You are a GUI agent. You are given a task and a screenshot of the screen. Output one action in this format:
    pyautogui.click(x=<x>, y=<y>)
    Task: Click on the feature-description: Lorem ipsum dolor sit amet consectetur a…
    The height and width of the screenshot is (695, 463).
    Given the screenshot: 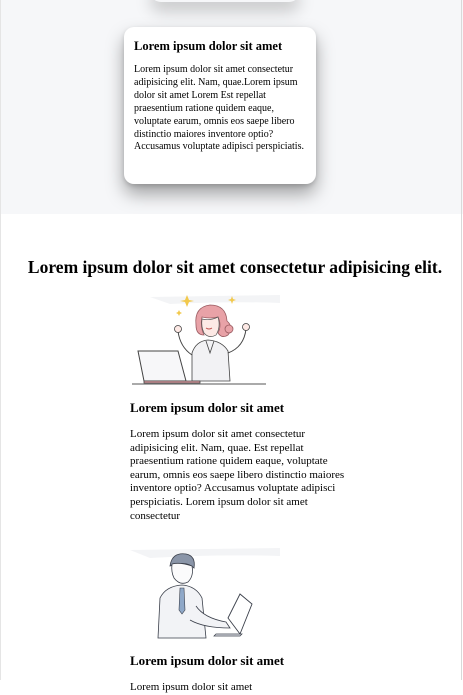 What is the action you would take?
    pyautogui.click(x=237, y=475)
    